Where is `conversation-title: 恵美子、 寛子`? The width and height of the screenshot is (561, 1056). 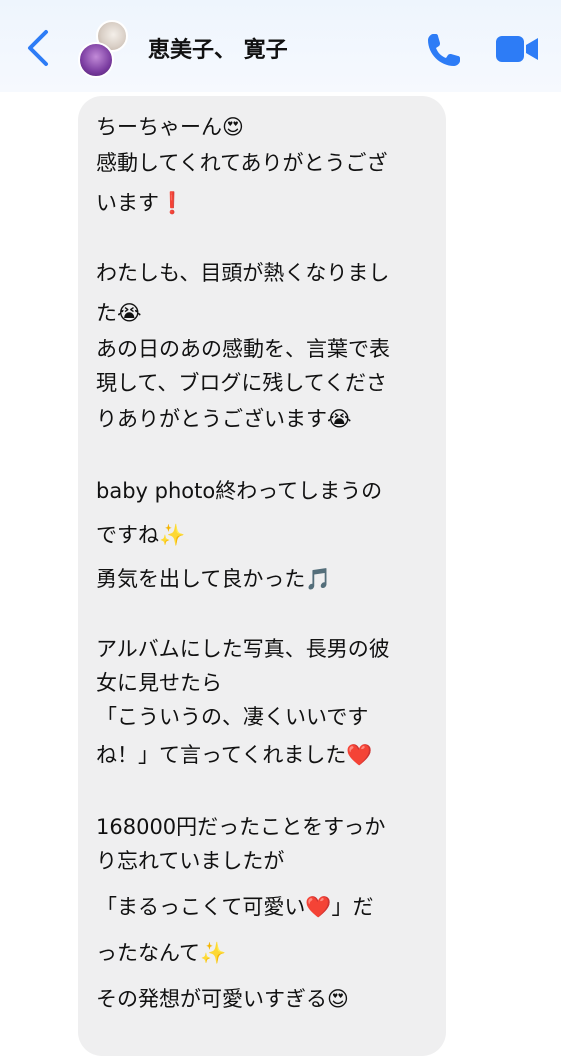 conversation-title: 恵美子、 寛子 is located at coordinates (218, 48).